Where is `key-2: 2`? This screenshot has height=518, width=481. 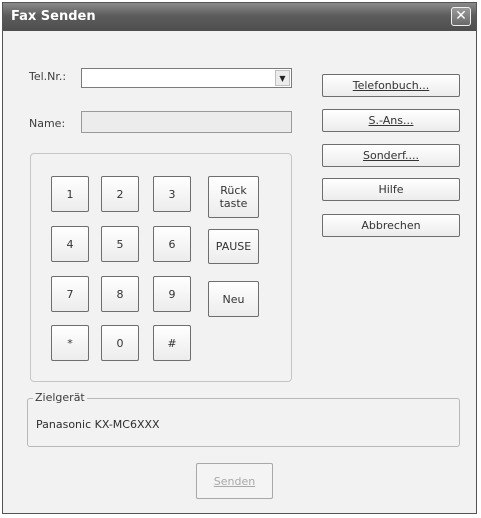 key-2: 2 is located at coordinates (120, 194).